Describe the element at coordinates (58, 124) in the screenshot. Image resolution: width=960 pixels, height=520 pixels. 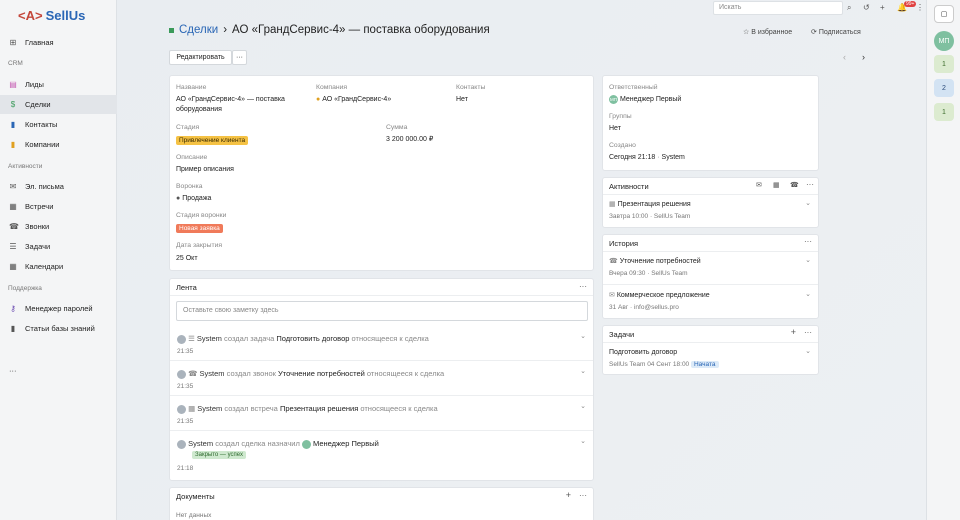
I see `sidebar-item-contacts: ▮ Контакты` at that location.